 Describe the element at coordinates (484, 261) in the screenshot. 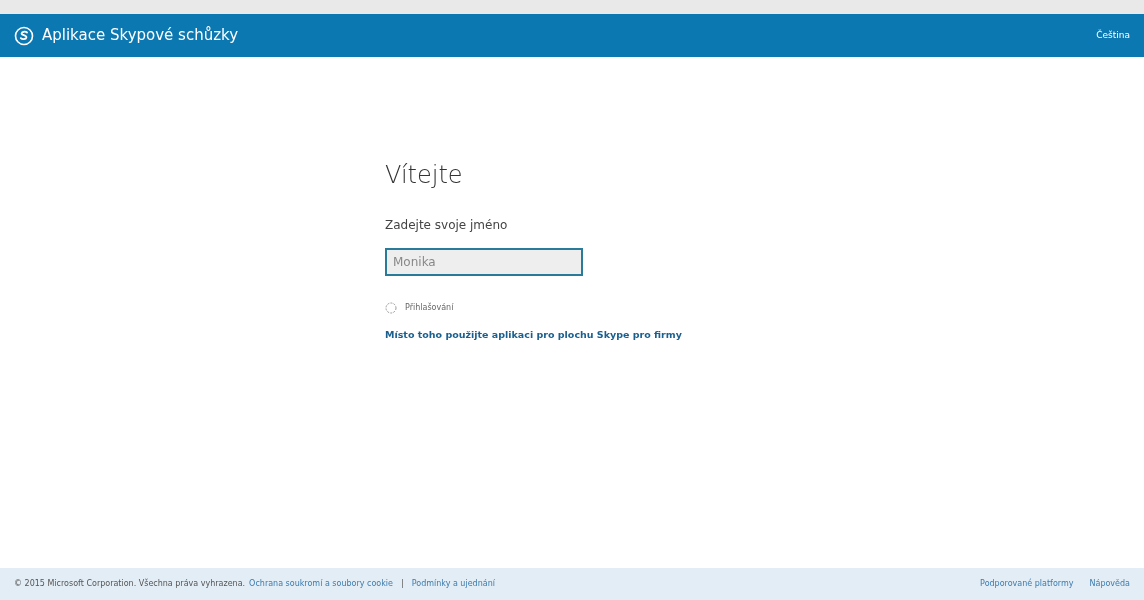

I see `name-input-field: Monika` at that location.